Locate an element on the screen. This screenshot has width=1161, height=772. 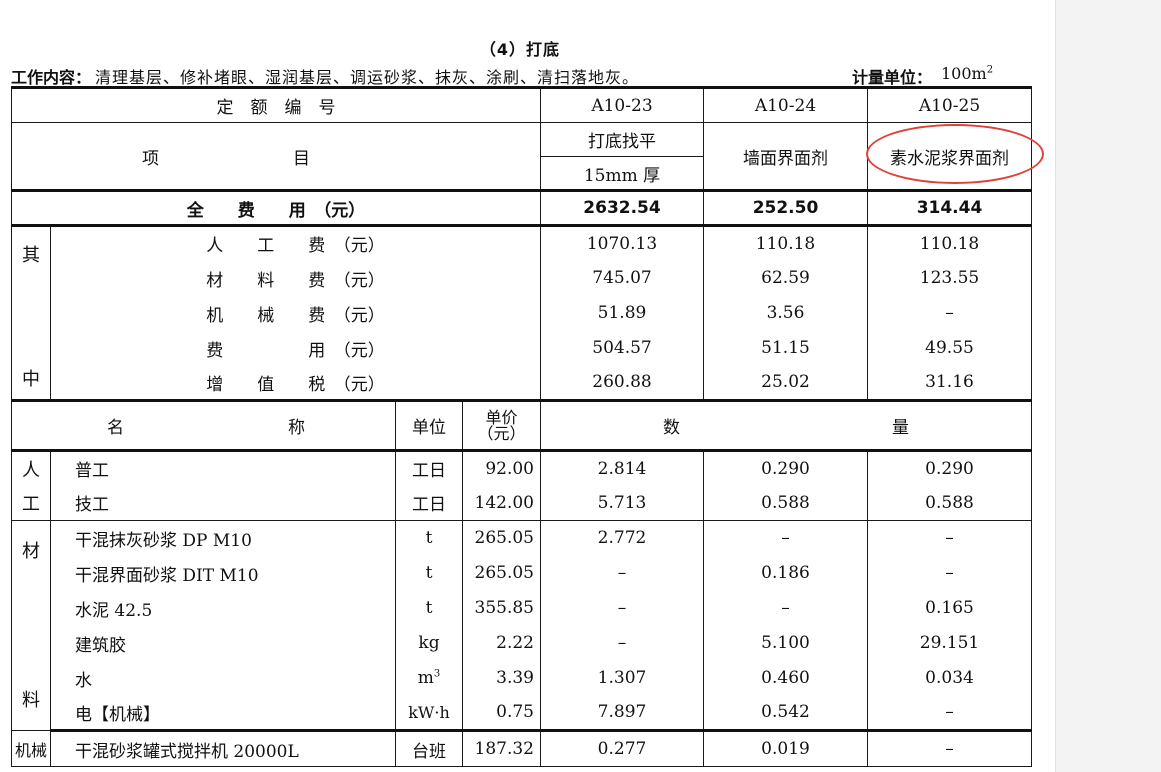
breakdown-item-name: 人 工 费 （元） is located at coordinates (295, 243).